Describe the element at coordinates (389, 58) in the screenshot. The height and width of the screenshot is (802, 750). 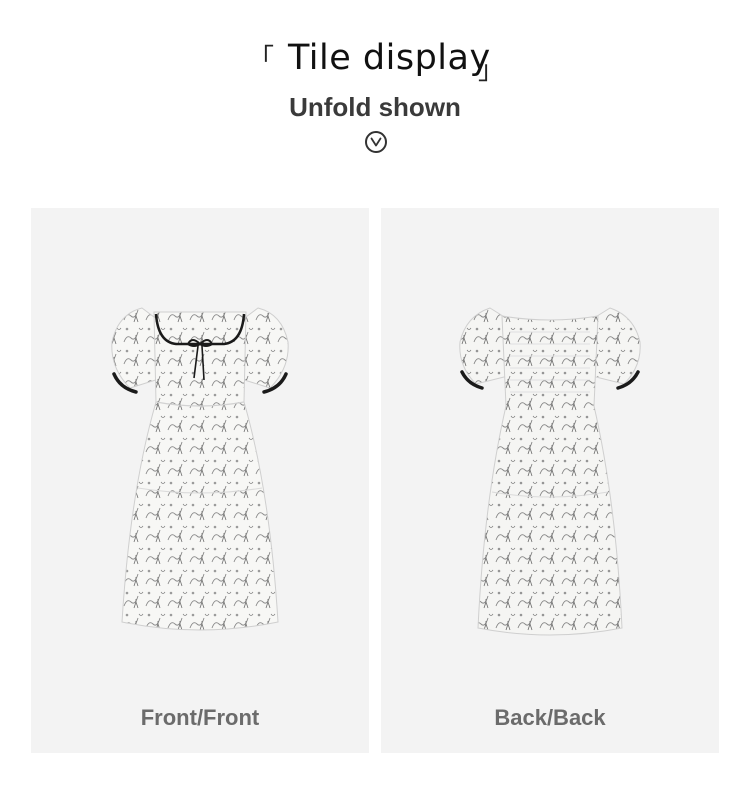
I see `page-title: Tile display` at that location.